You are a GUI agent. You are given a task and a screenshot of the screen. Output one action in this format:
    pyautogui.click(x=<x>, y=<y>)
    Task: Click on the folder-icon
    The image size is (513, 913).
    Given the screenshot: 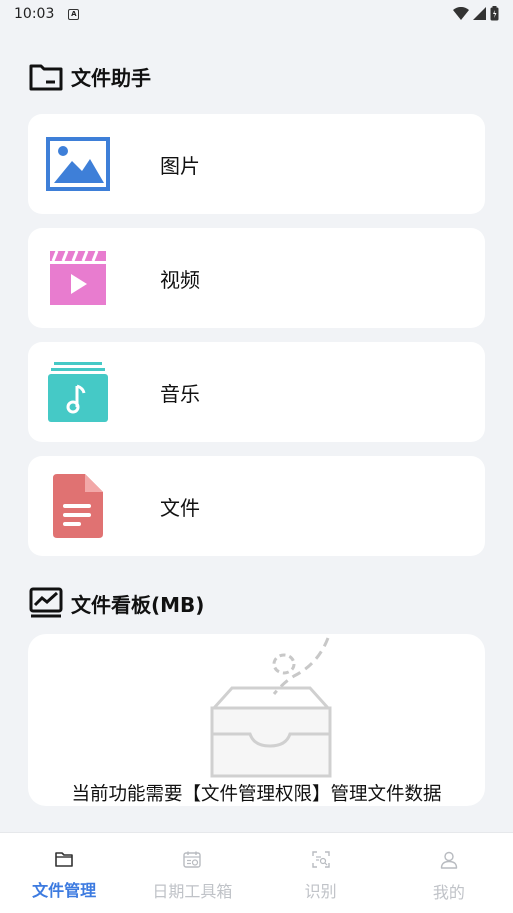 What is the action you would take?
    pyautogui.click(x=64, y=859)
    